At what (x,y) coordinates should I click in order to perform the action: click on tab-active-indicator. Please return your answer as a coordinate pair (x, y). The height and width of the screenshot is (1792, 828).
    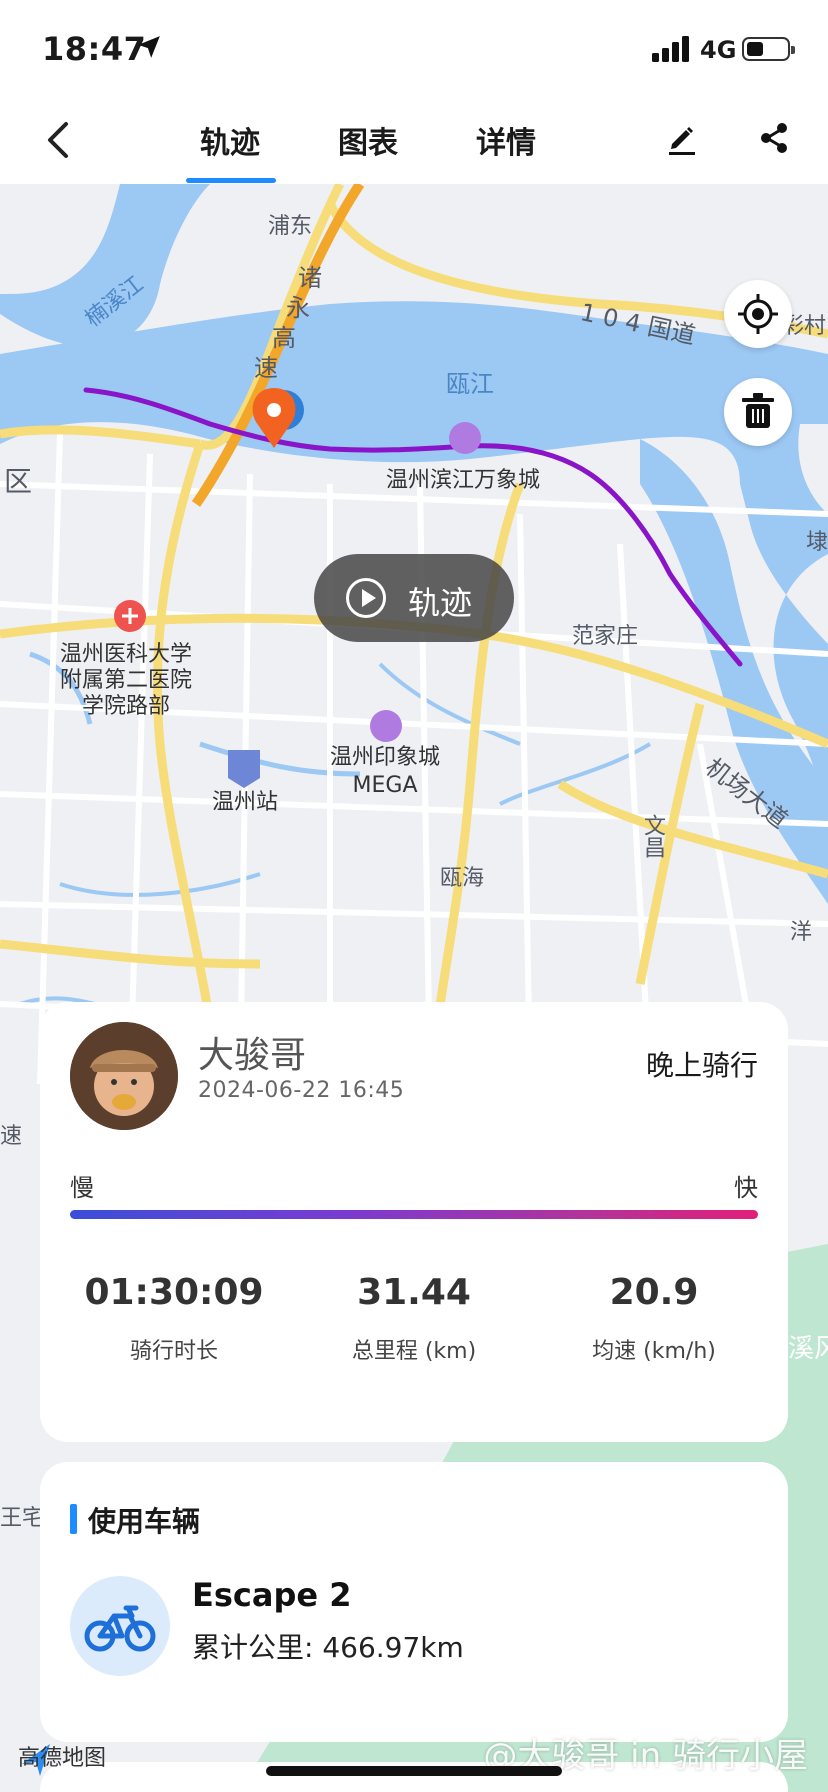
    Looking at the image, I should click on (231, 180).